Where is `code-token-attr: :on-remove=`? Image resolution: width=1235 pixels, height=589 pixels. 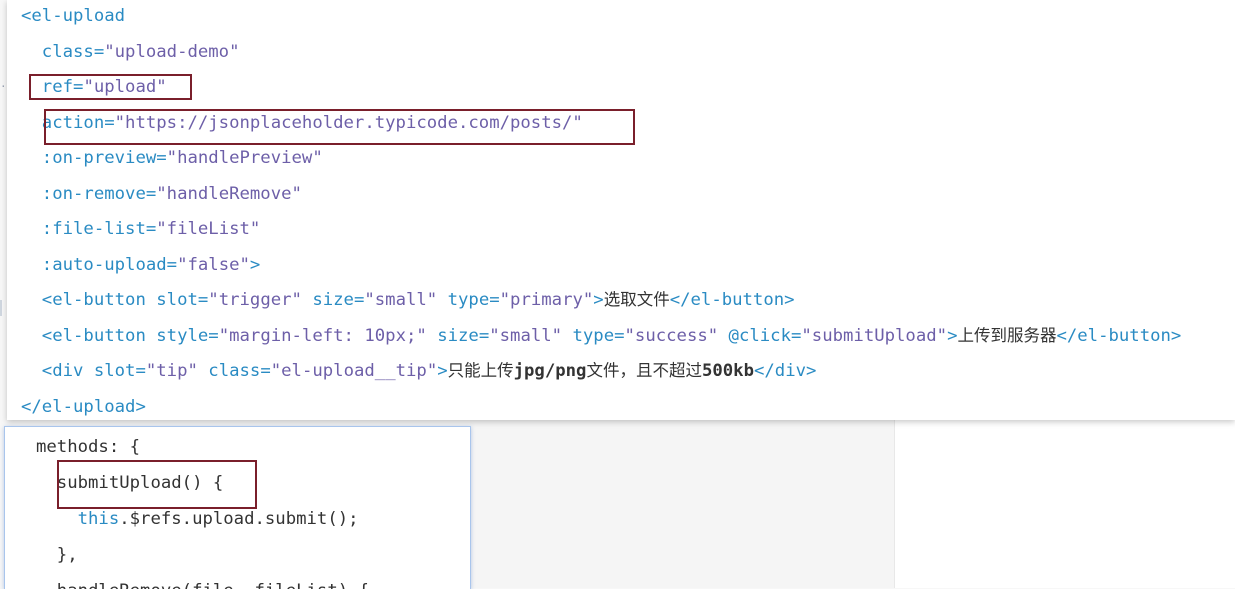
code-token-attr: :on-remove= is located at coordinates (89, 193).